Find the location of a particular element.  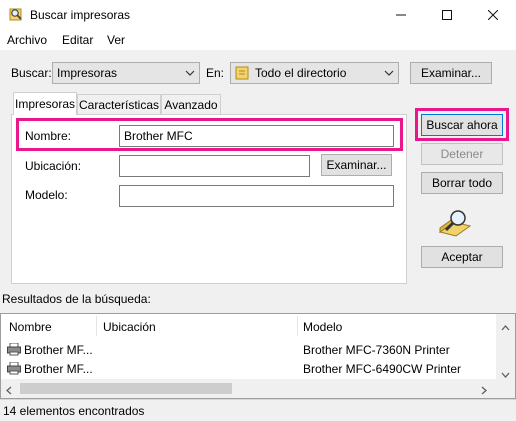

tab-avanzado: Avanzado is located at coordinates (191, 104).